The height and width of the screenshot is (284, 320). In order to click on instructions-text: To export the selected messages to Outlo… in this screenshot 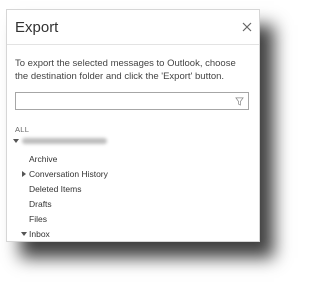, I will do `click(125, 70)`.